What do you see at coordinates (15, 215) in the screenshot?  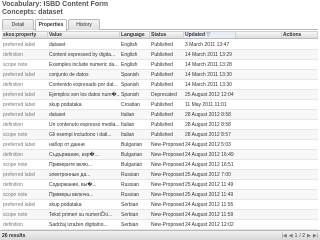 I see `property-cell: scope note` at bounding box center [15, 215].